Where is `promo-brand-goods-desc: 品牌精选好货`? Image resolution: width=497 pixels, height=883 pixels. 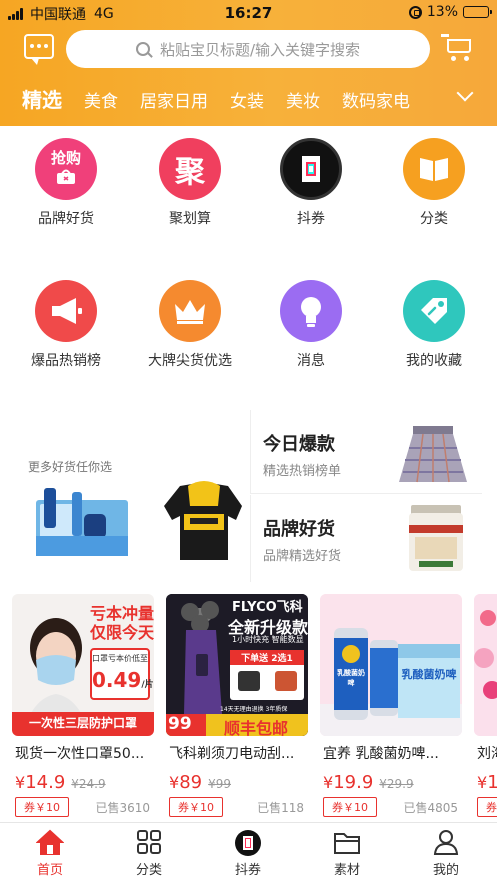
promo-brand-goods-desc: 品牌精选好货 is located at coordinates (302, 556).